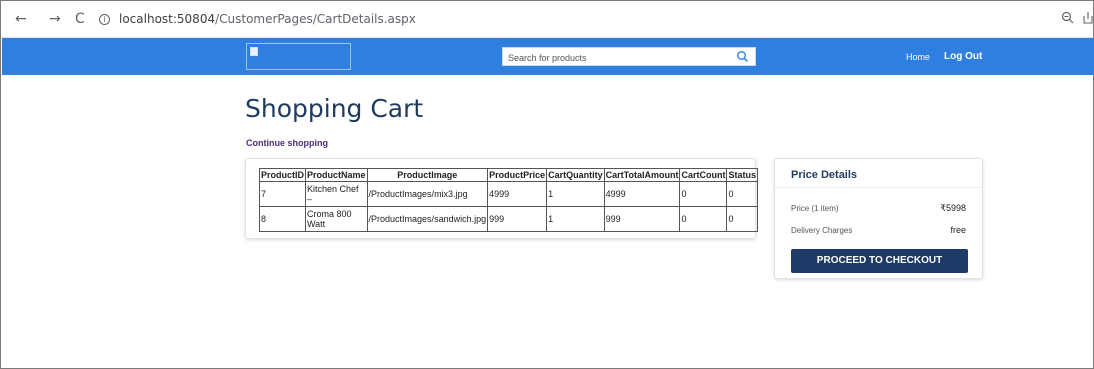 The height and width of the screenshot is (369, 1094). I want to click on delivery-charges-label: Delivery Charges, so click(822, 230).